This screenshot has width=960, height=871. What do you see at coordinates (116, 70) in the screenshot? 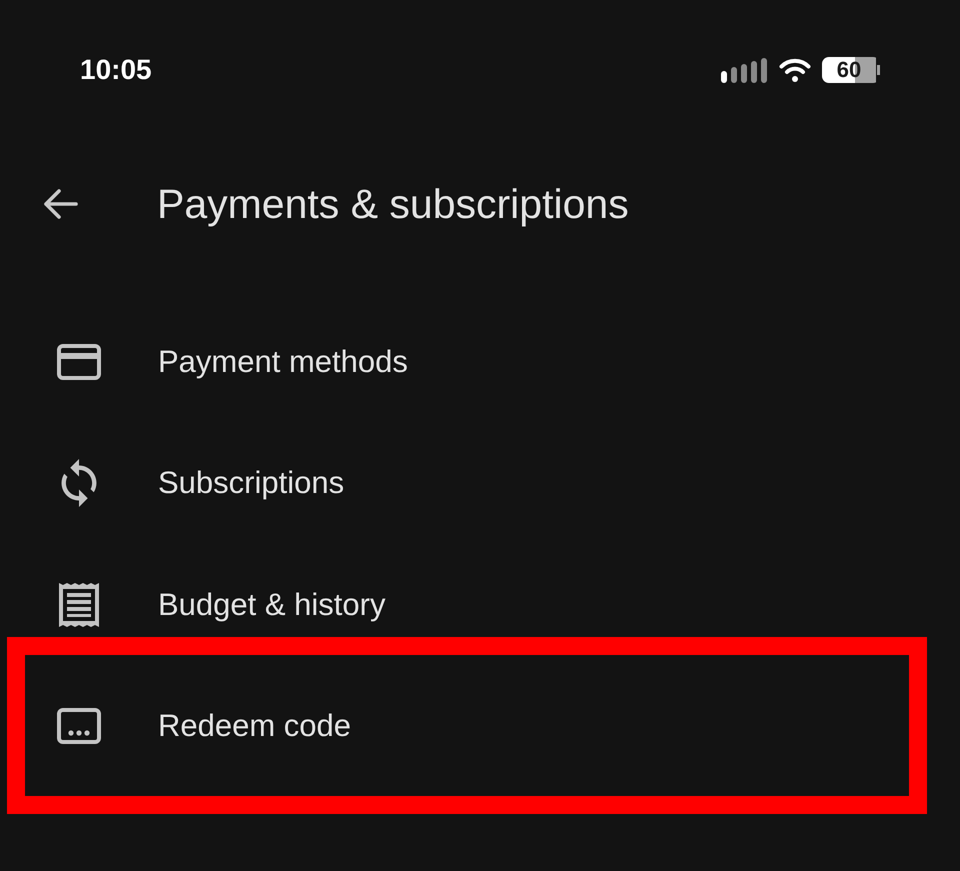
I see `status-time: 10:05` at bounding box center [116, 70].